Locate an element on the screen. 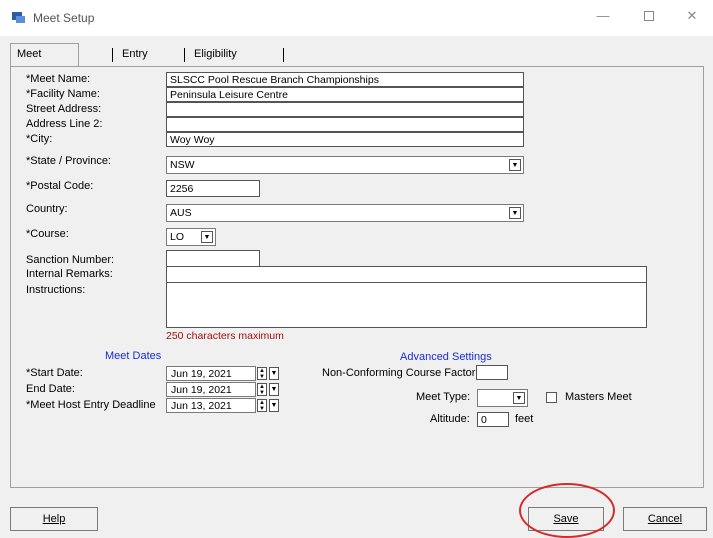 The width and height of the screenshot is (713, 538). country-label: Country: is located at coordinates (47, 209).